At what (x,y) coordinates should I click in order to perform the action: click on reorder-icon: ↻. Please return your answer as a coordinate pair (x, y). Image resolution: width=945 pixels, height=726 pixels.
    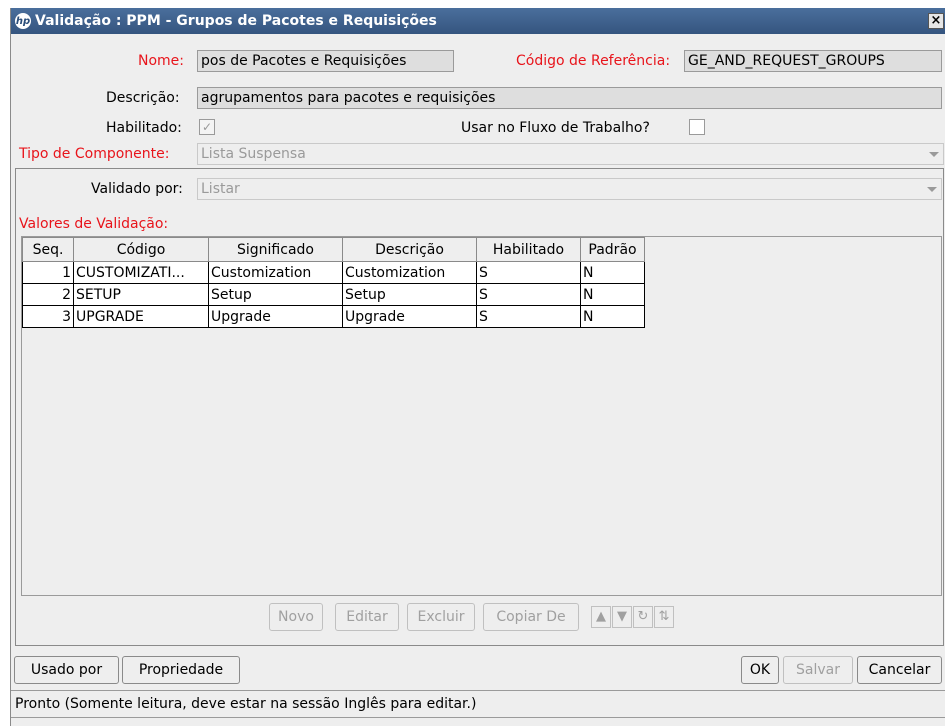
    Looking at the image, I should click on (643, 617).